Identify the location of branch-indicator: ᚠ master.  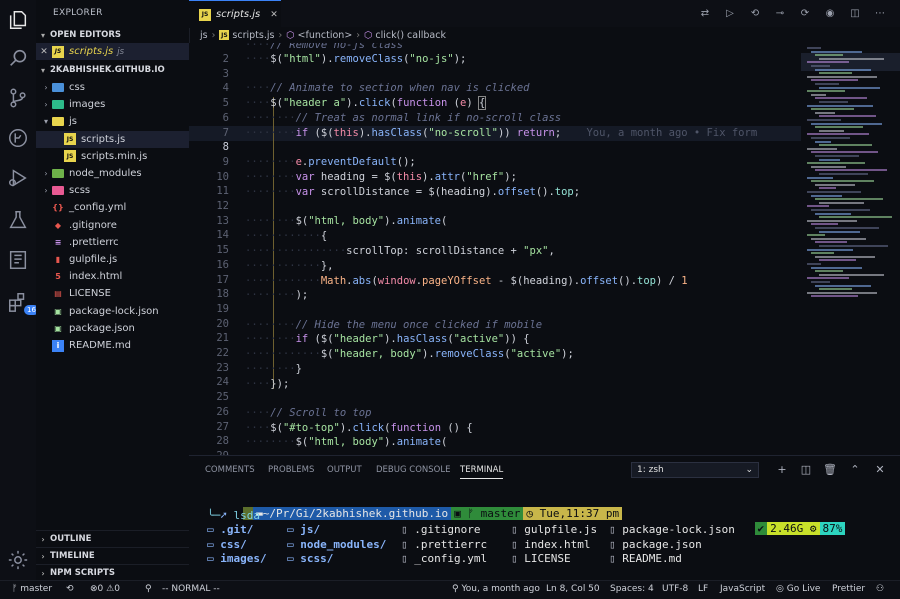
(32, 589).